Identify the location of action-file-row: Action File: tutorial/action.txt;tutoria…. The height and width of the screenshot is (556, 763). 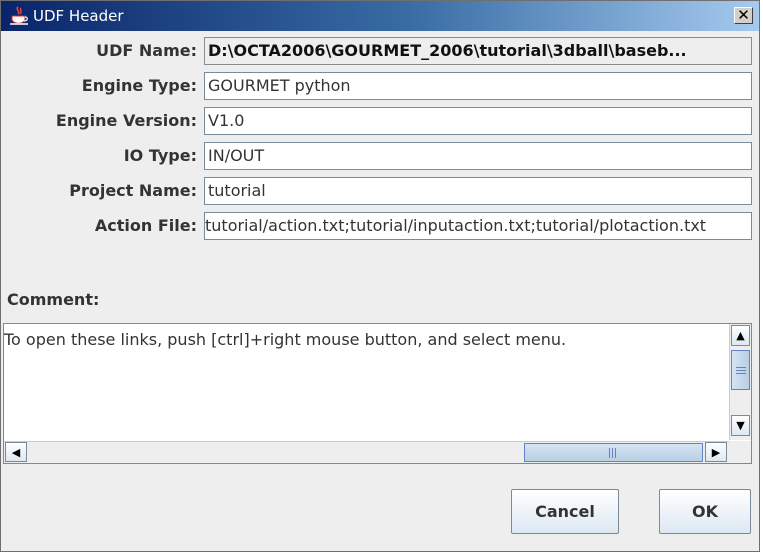
(380, 226).